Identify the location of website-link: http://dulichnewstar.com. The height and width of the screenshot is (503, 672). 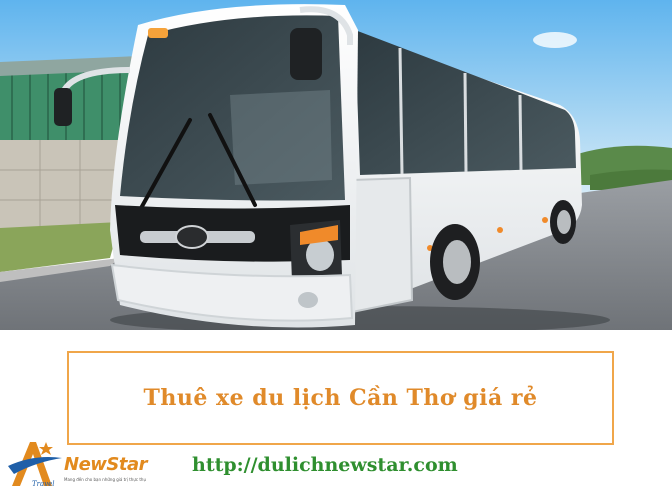
(325, 465).